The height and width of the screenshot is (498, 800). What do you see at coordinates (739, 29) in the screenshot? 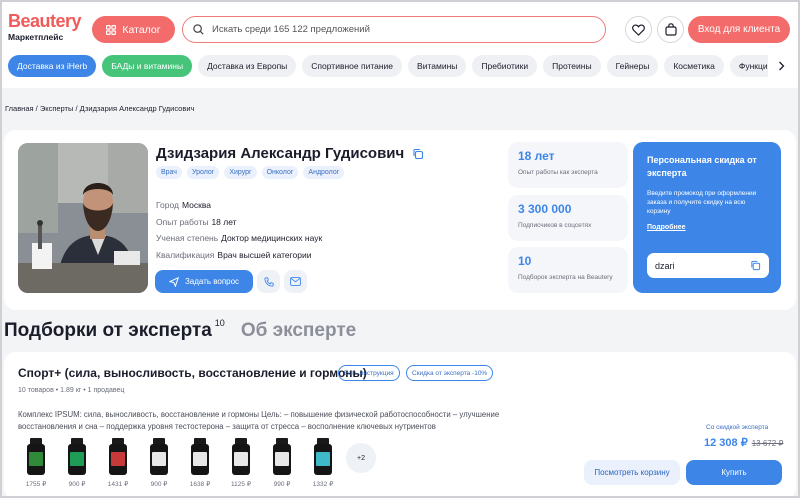
I see `login-button: Вход для клиента` at bounding box center [739, 29].